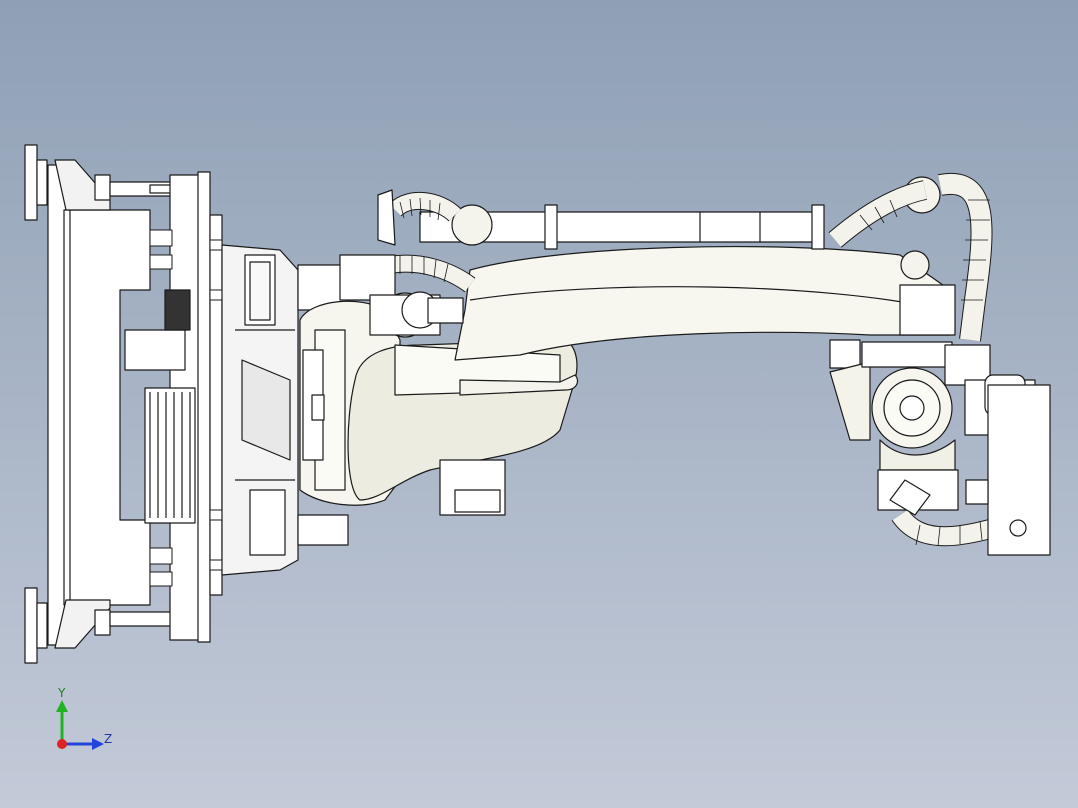  What do you see at coordinates (98, 744) in the screenshot?
I see `z-axis-arrow` at bounding box center [98, 744].